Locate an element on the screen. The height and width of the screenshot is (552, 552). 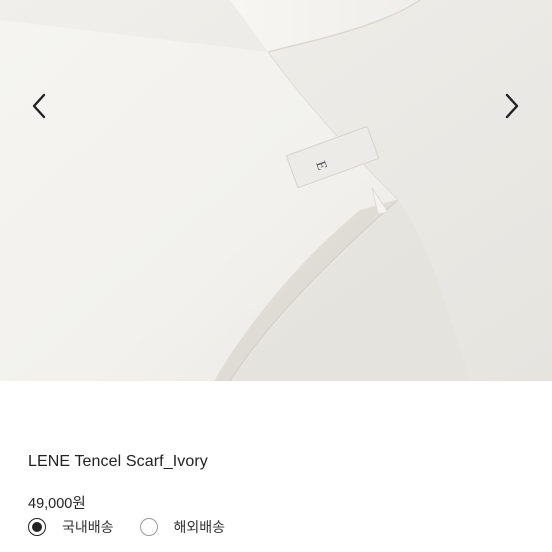
chevron-left-icon is located at coordinates (39, 106).